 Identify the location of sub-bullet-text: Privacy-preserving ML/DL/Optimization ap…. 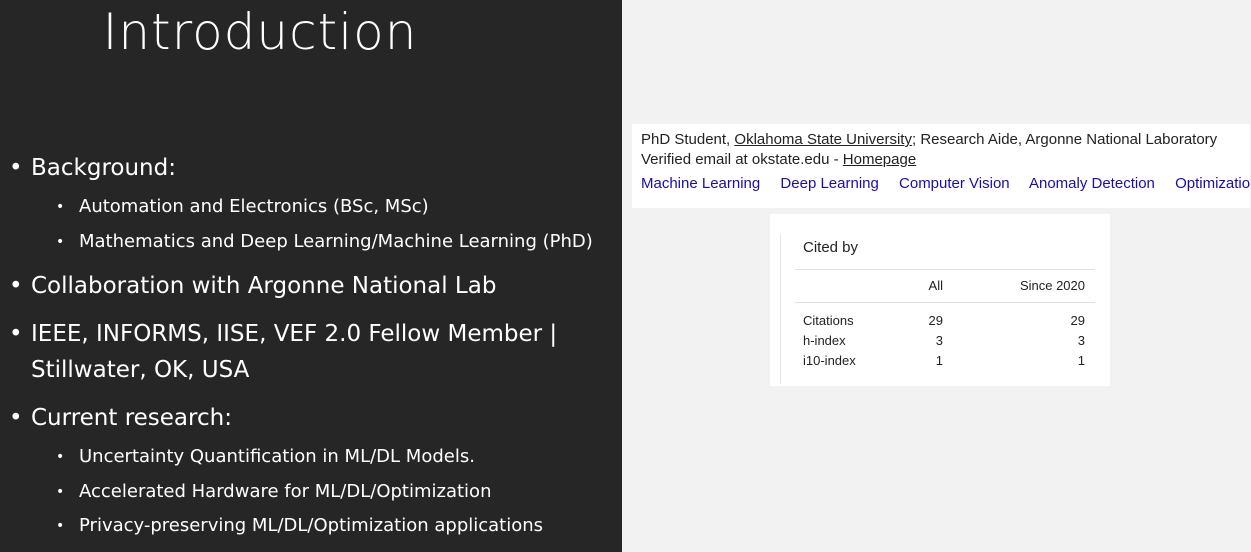
(311, 525).